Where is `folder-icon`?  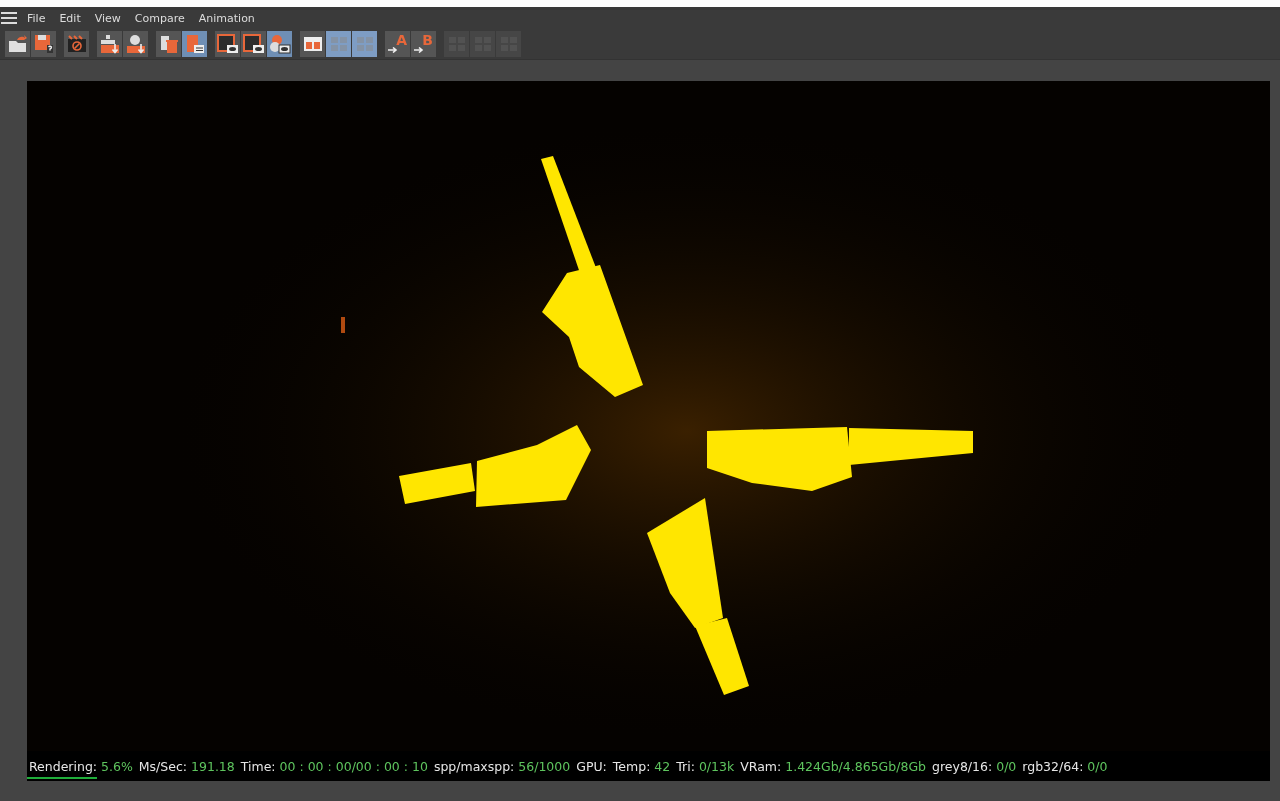
folder-icon is located at coordinates (17, 44).